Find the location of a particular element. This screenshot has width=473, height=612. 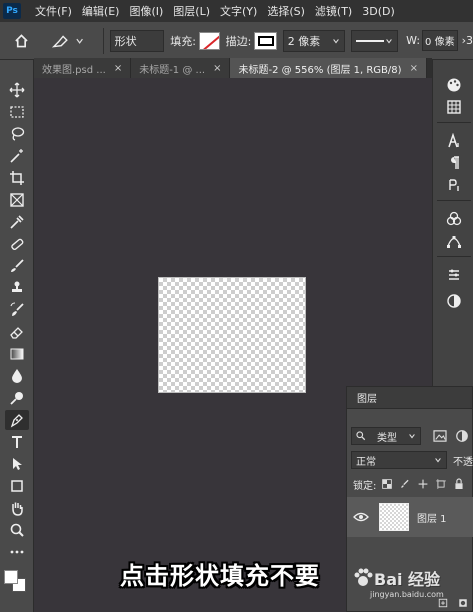

image-filter-icon is located at coordinates (440, 436).